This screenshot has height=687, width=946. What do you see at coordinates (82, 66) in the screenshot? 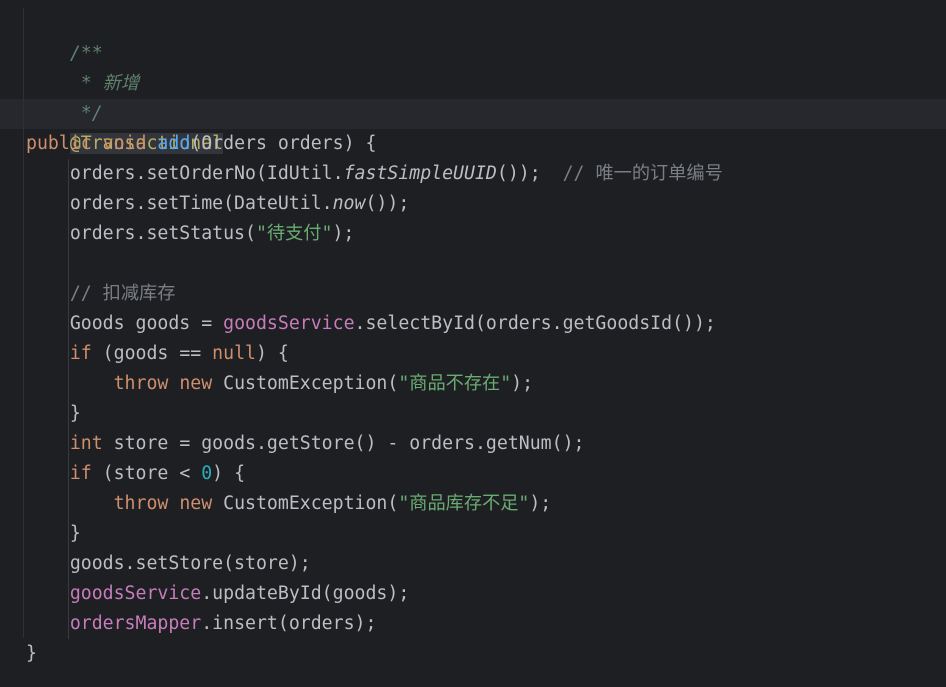
I see `code-line: * 新增` at bounding box center [82, 66].